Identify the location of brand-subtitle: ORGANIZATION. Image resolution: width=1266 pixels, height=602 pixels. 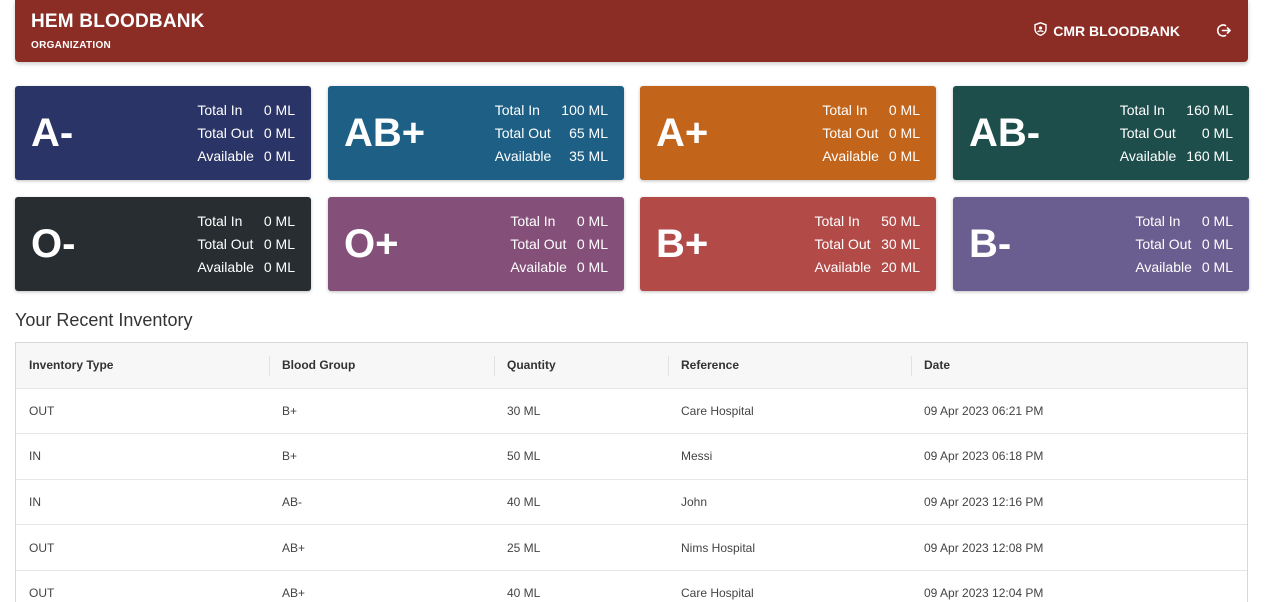
(71, 45).